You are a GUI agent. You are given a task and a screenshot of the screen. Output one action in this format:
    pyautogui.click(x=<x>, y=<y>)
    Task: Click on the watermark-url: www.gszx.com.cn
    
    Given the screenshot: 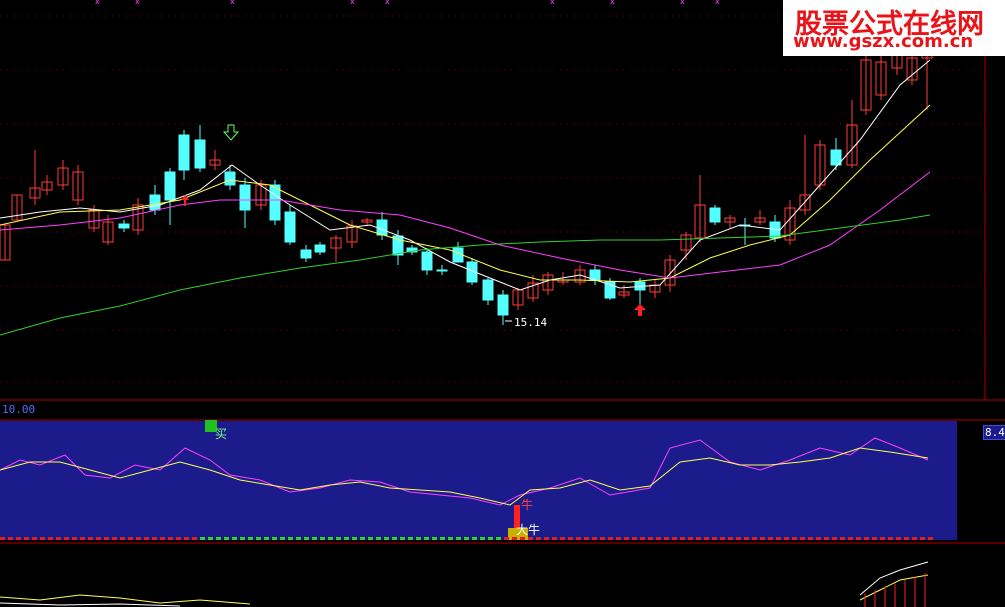 What is the action you would take?
    pyautogui.click(x=883, y=41)
    